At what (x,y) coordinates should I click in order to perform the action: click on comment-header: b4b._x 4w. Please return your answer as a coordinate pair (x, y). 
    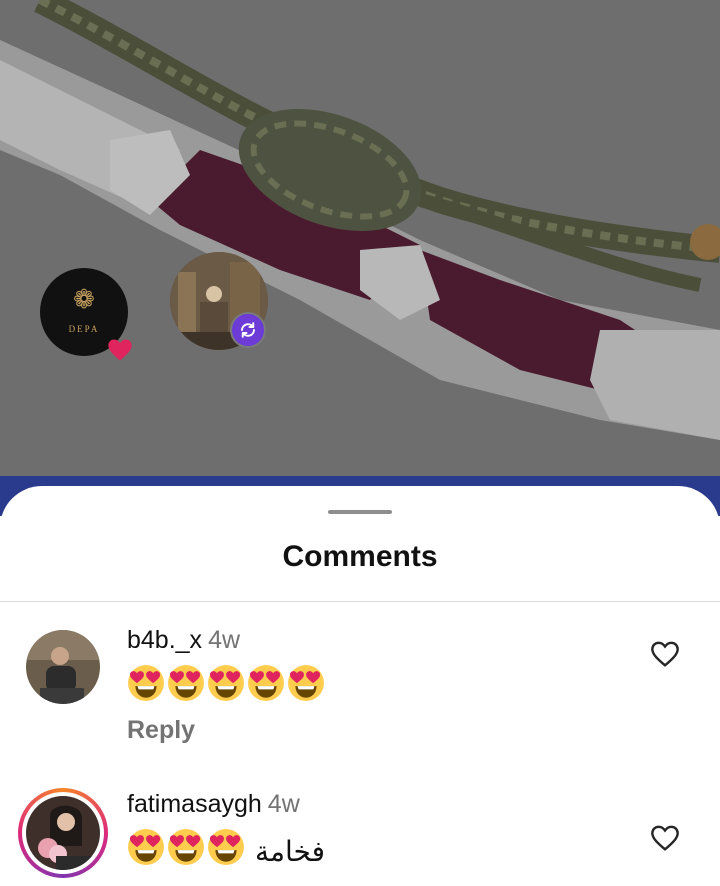
    Looking at the image, I should click on (183, 640).